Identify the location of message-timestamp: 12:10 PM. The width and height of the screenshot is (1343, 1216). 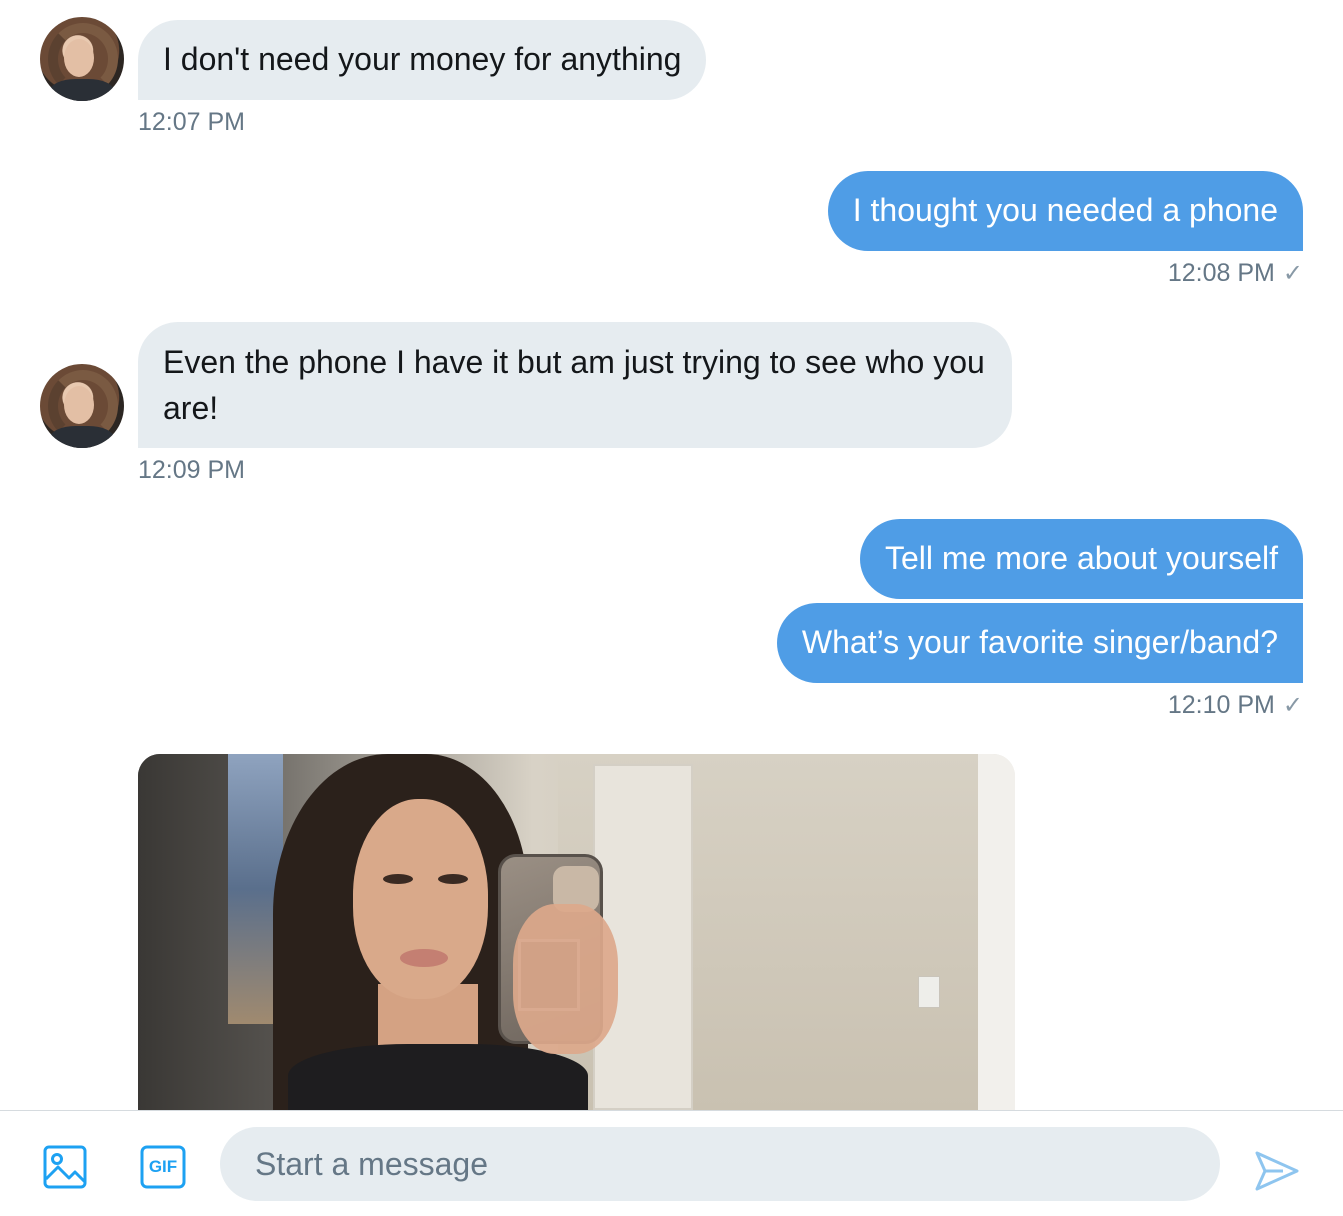
(1221, 705).